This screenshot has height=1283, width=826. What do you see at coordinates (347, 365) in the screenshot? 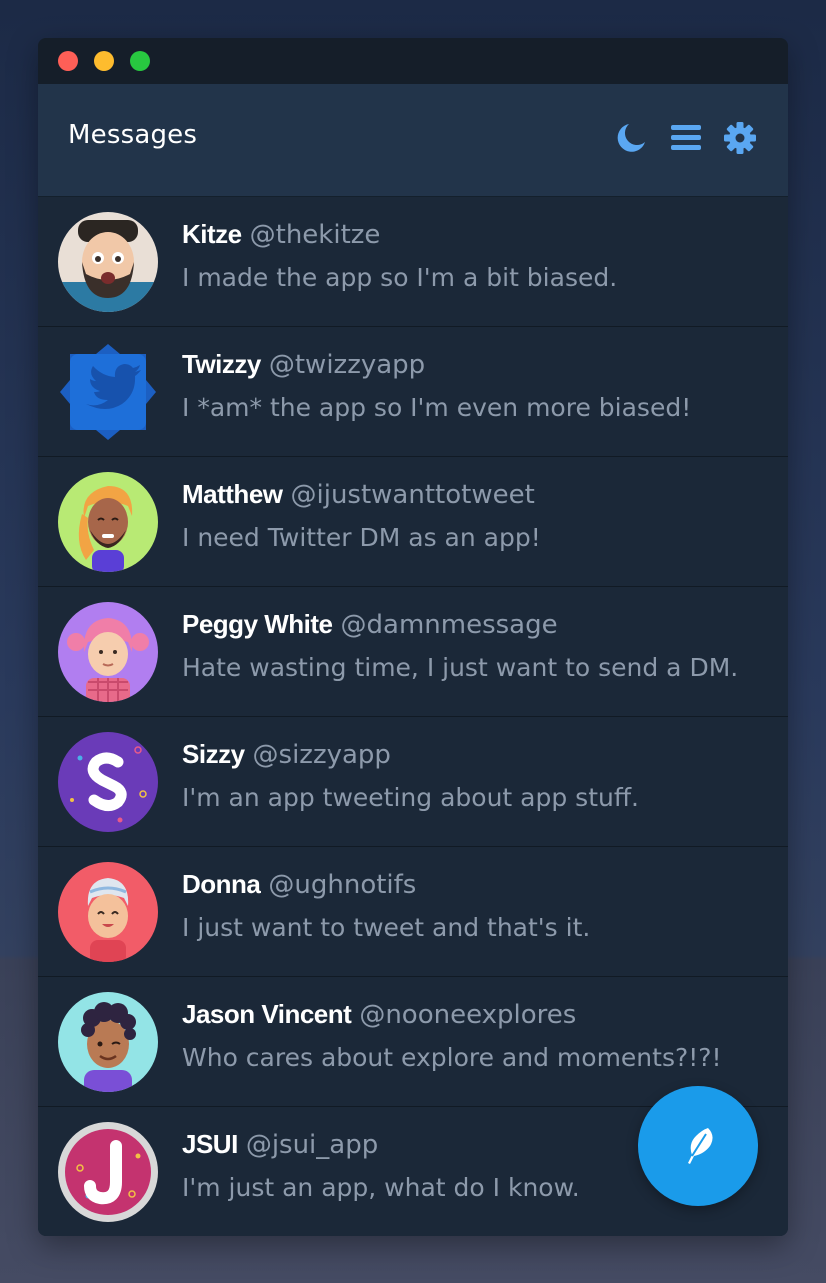
I see `sender-handle: @twizzyapp` at bounding box center [347, 365].